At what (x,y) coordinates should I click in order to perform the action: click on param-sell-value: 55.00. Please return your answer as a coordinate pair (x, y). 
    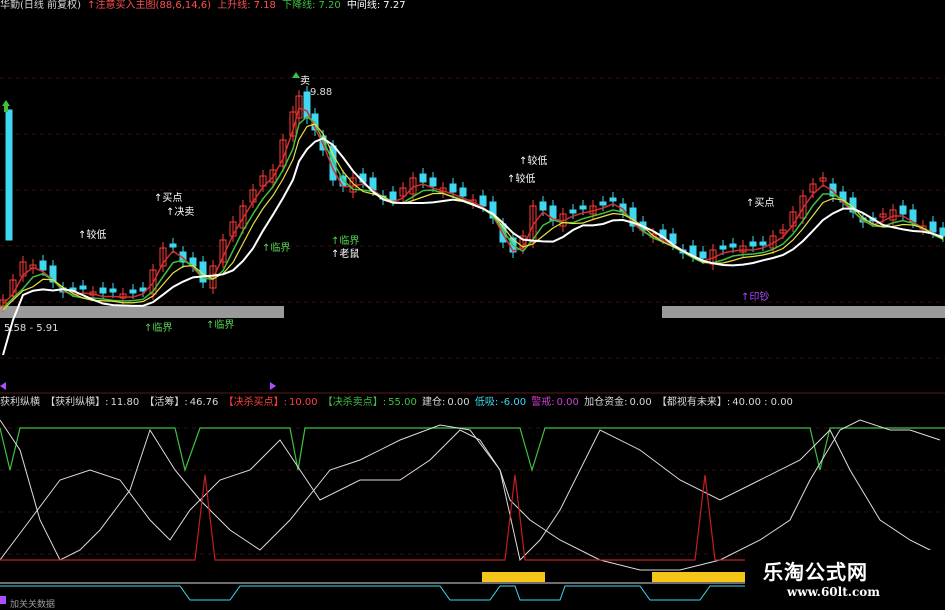
    Looking at the image, I should click on (402, 402).